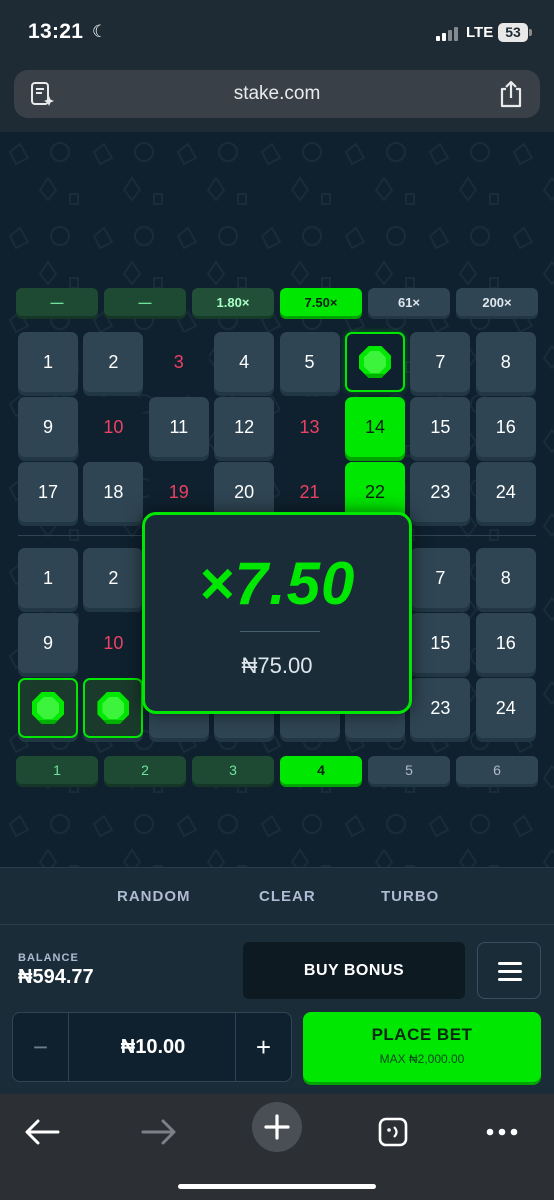  What do you see at coordinates (510, 963) in the screenshot?
I see `hamburger-icon` at bounding box center [510, 963].